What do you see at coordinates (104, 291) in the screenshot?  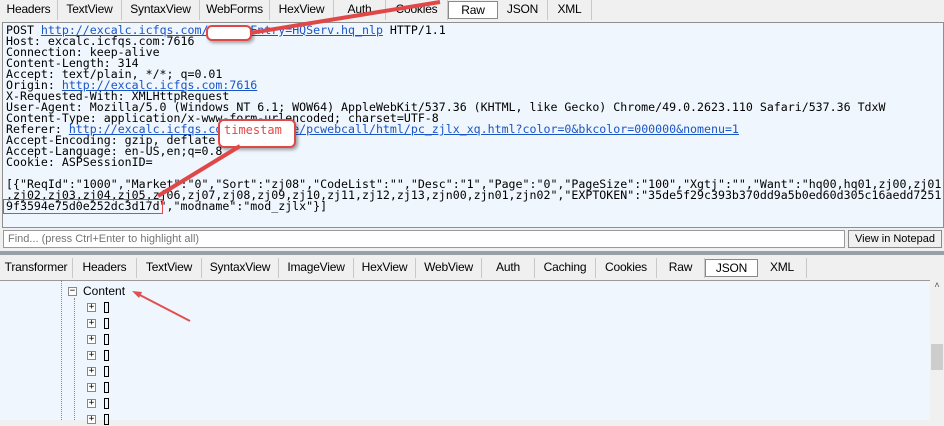 I see `tree-node-label: Content` at bounding box center [104, 291].